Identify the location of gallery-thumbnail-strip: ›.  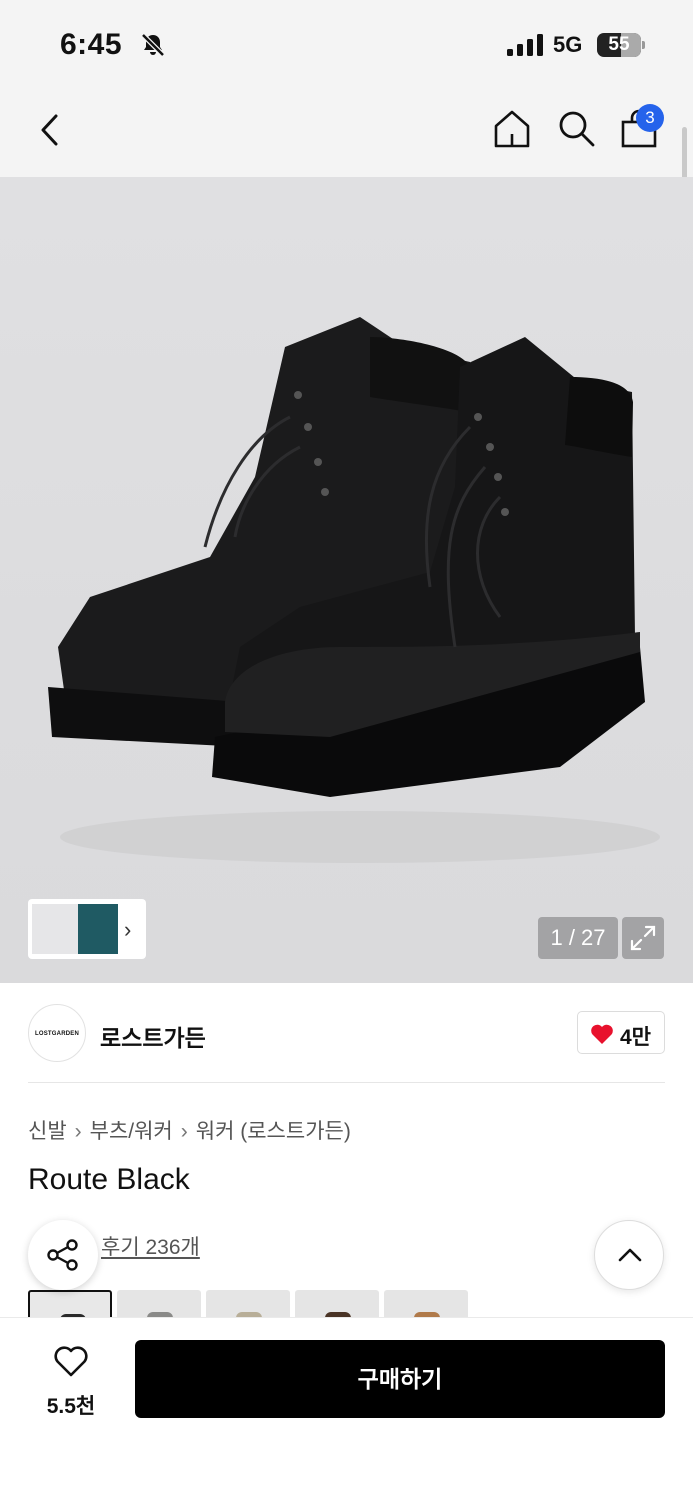
(87, 929).